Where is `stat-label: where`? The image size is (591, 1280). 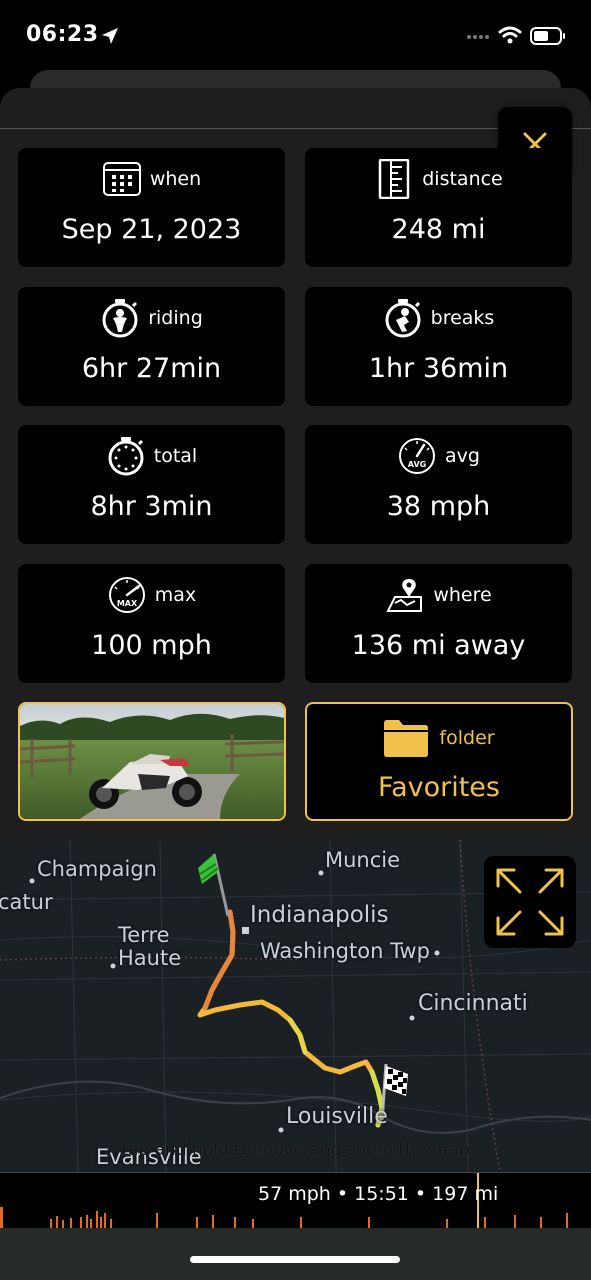
stat-label: where is located at coordinates (462, 595).